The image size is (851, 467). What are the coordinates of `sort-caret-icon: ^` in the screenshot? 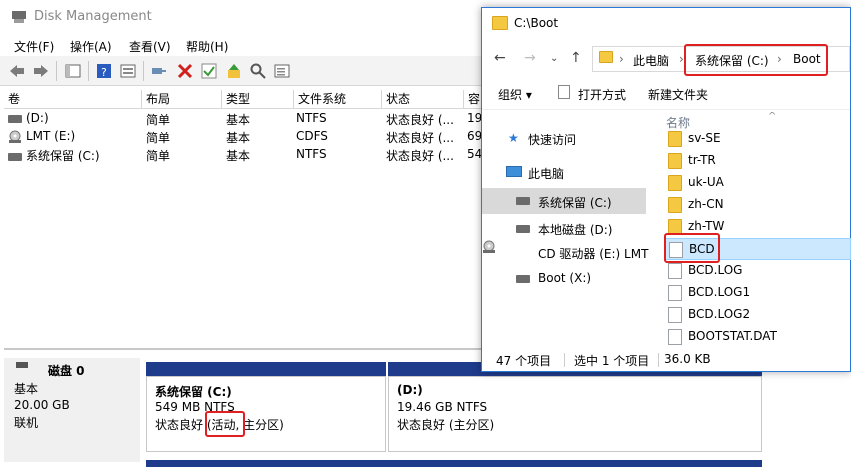 It's located at (772, 117).